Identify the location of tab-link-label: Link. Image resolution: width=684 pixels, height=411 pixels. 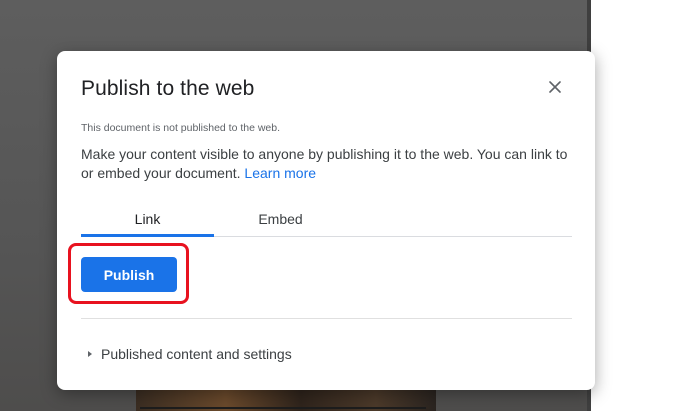
(147, 219).